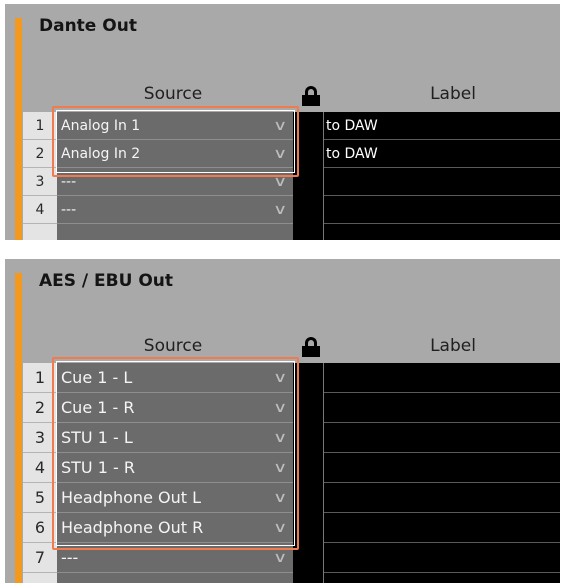 This screenshot has height=583, width=565. Describe the element at coordinates (40, 210) in the screenshot. I see `channel-number: 4` at that location.